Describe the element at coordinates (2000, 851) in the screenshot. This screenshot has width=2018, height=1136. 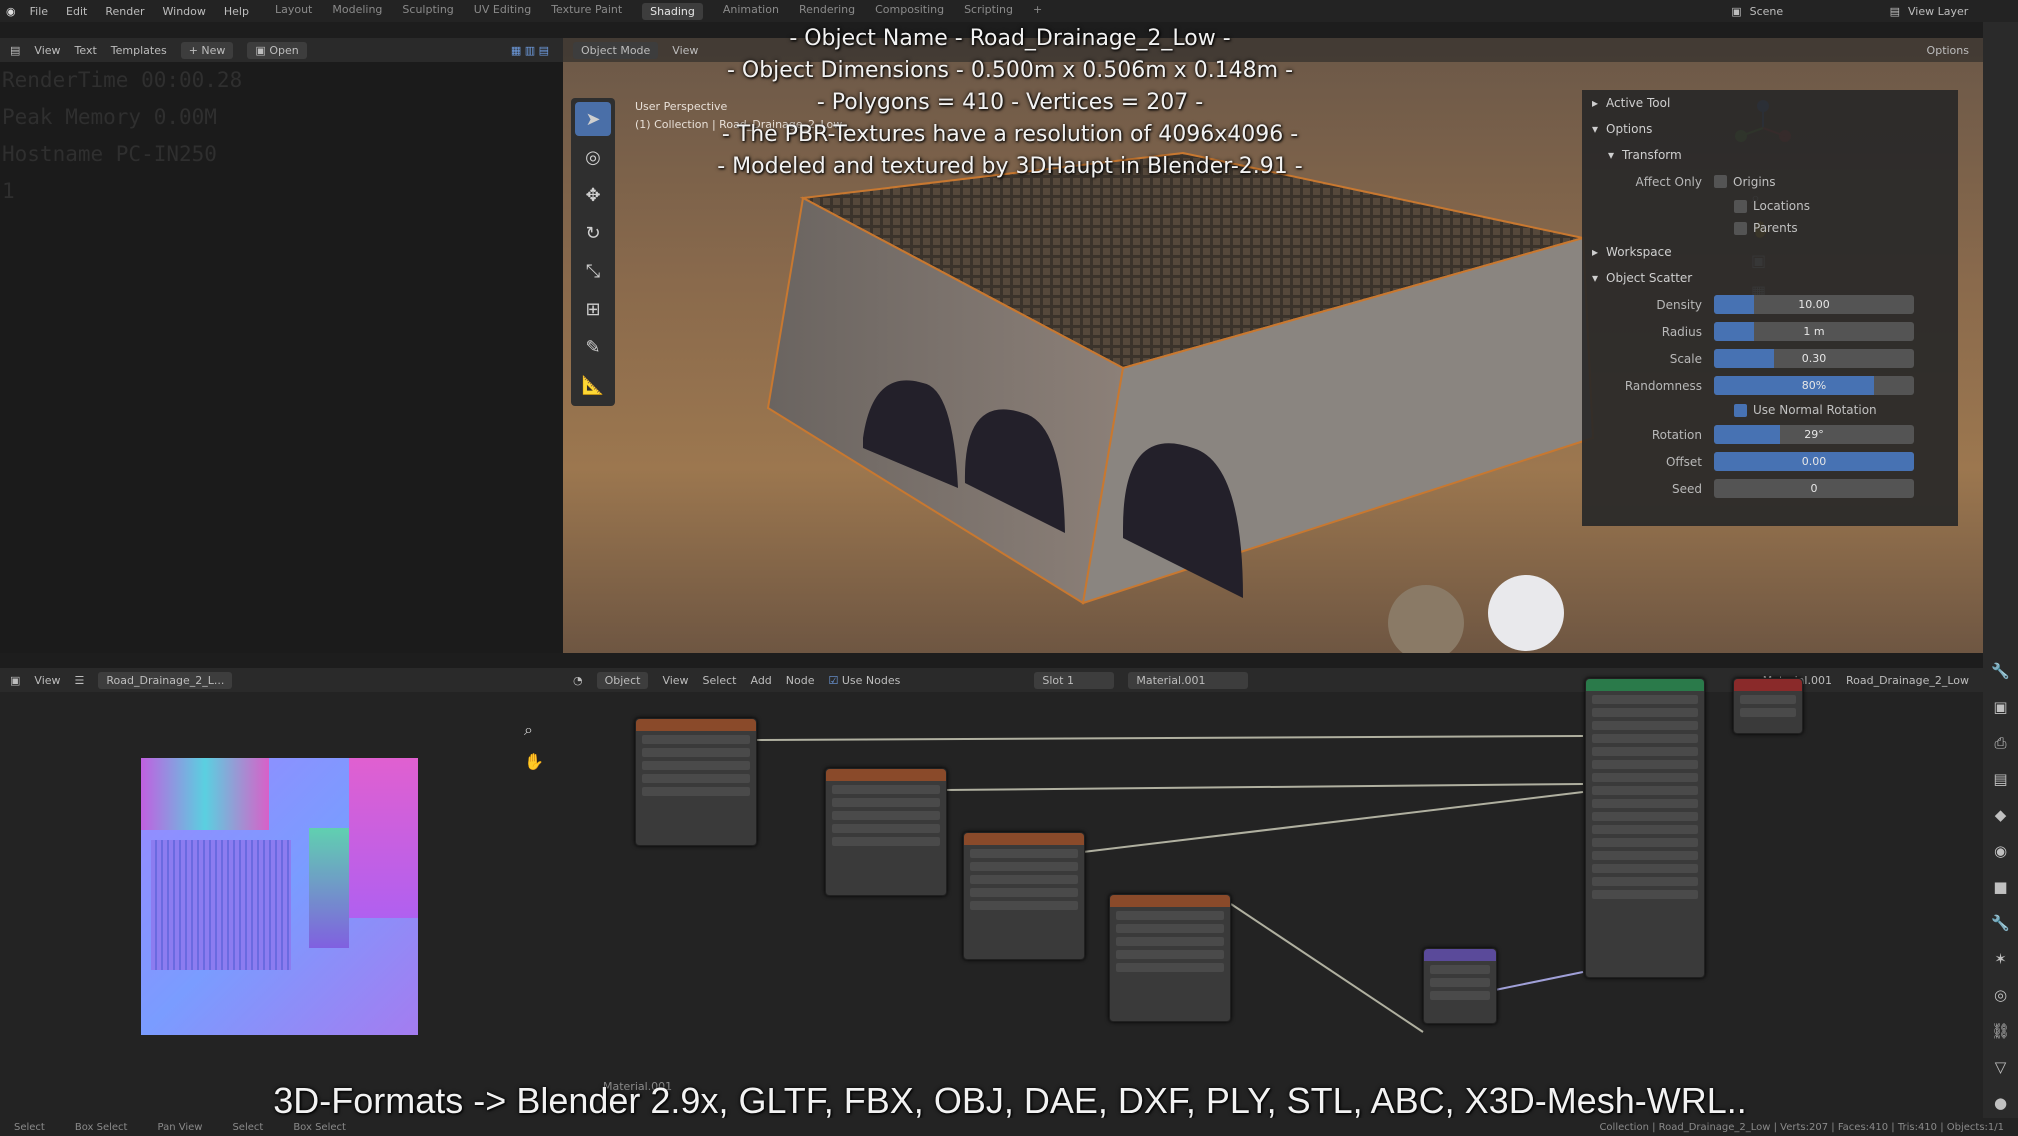
I see `world-properties-icon: ◉` at that location.